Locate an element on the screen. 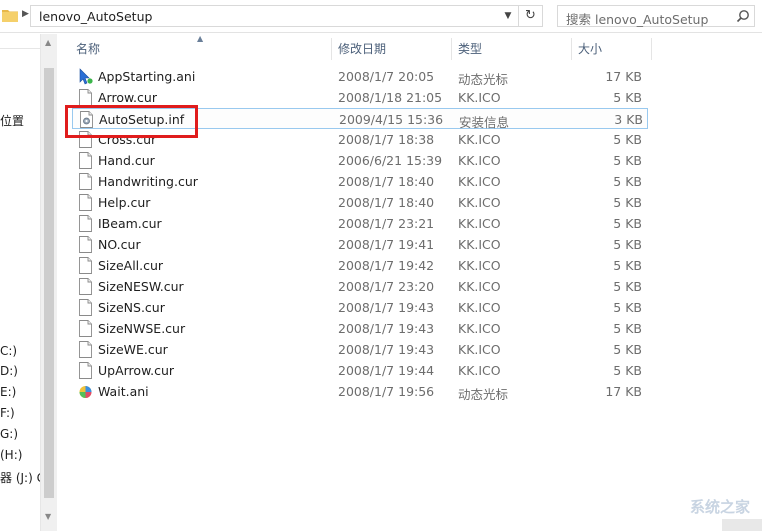  column-header-type: 类型 is located at coordinates (512, 49).